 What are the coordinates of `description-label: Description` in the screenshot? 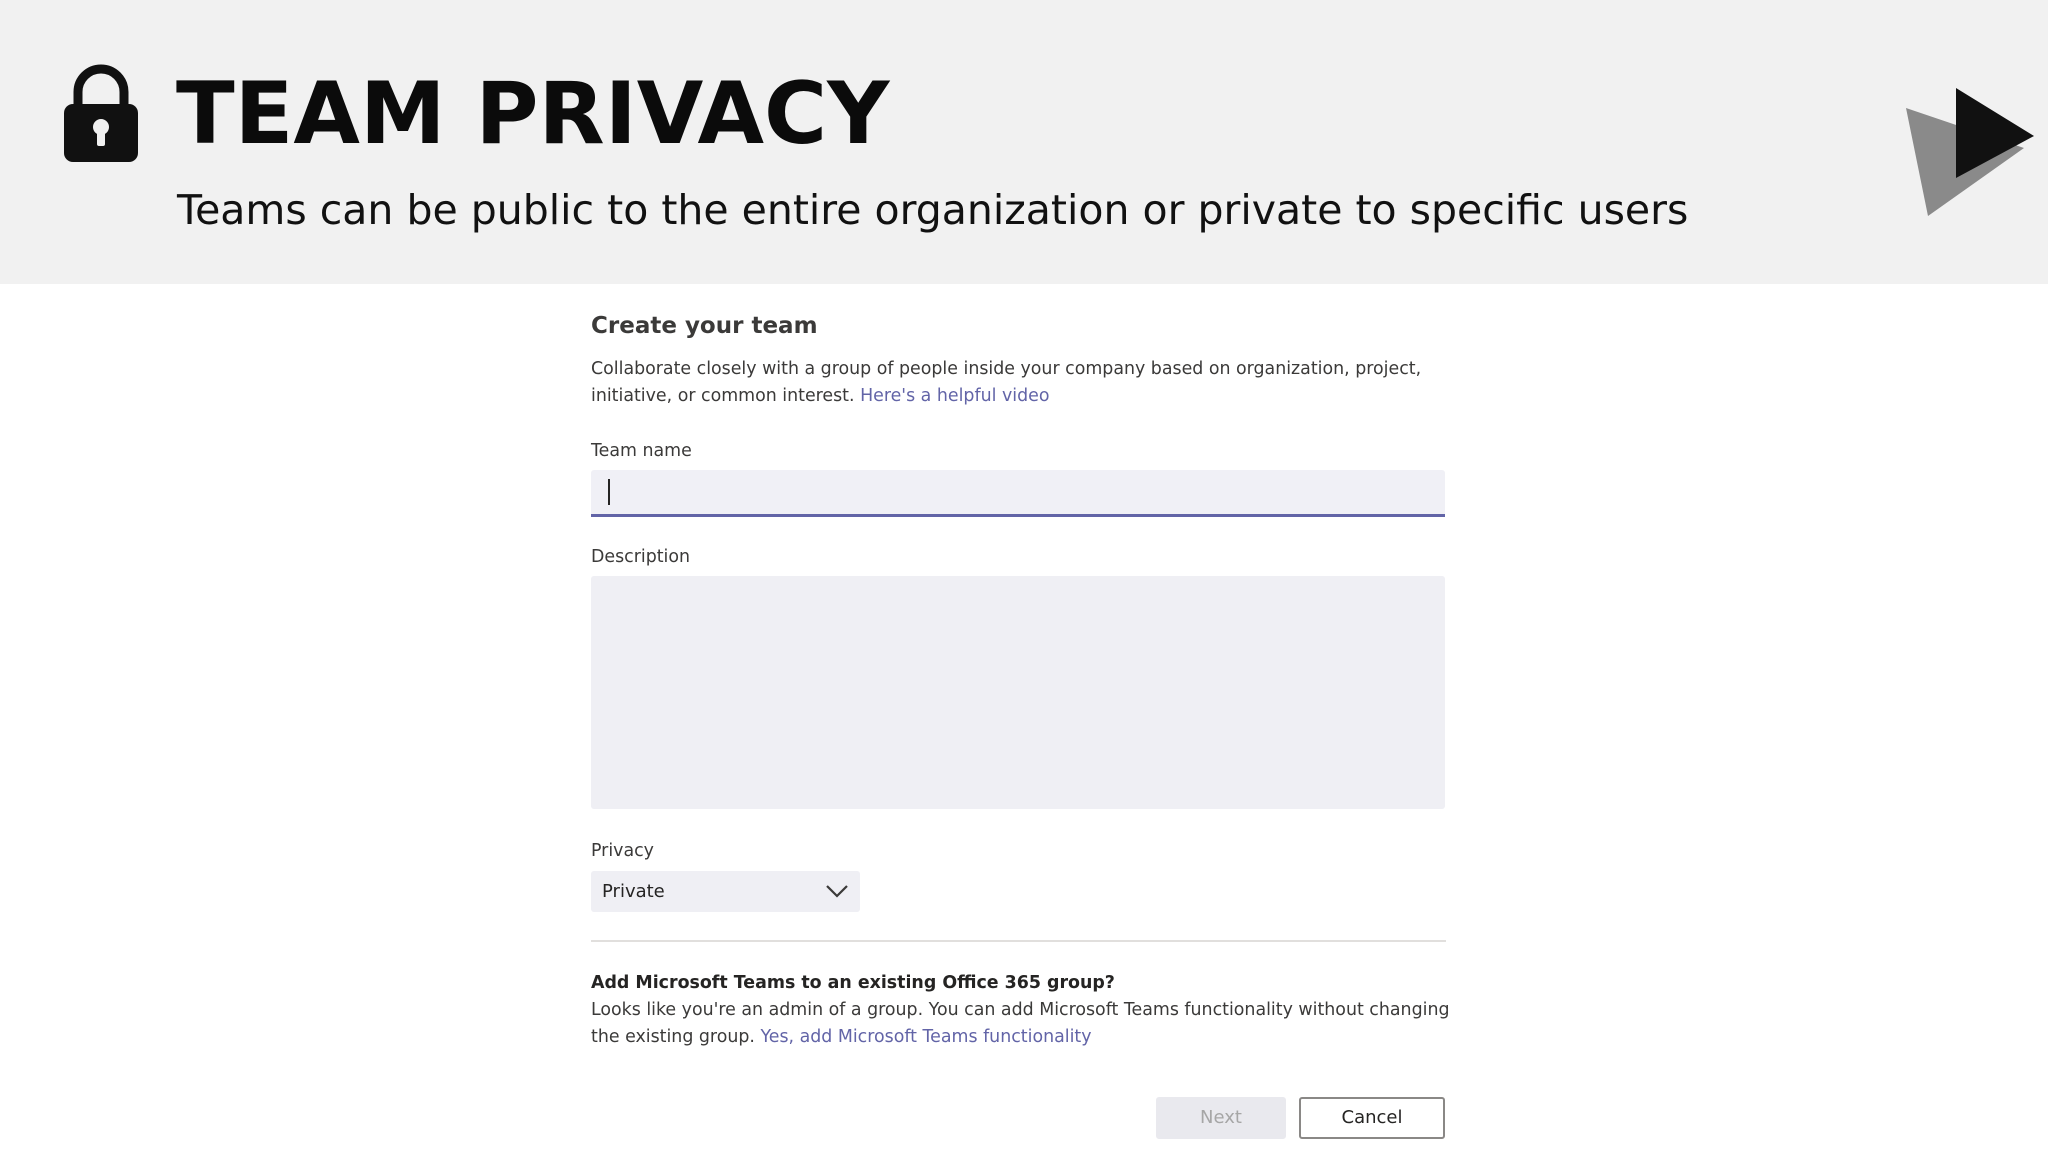 It's located at (641, 557).